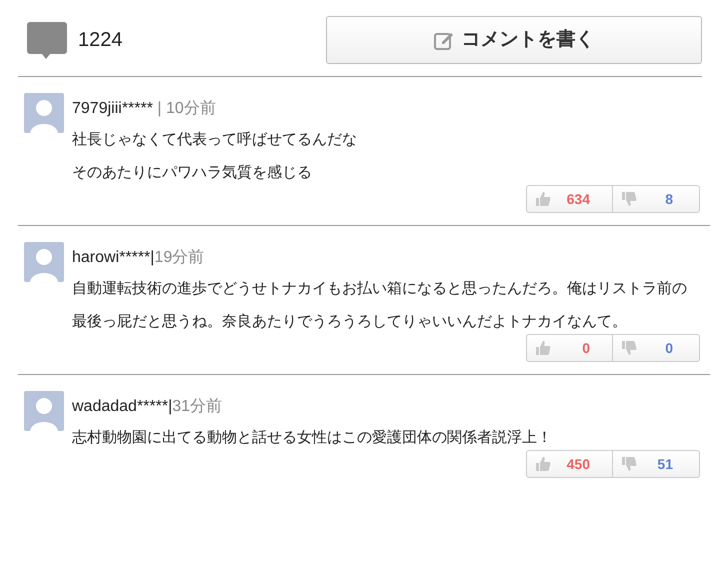 This screenshot has height=580, width=728. Describe the element at coordinates (570, 348) in the screenshot. I see `like-button: 0` at that location.